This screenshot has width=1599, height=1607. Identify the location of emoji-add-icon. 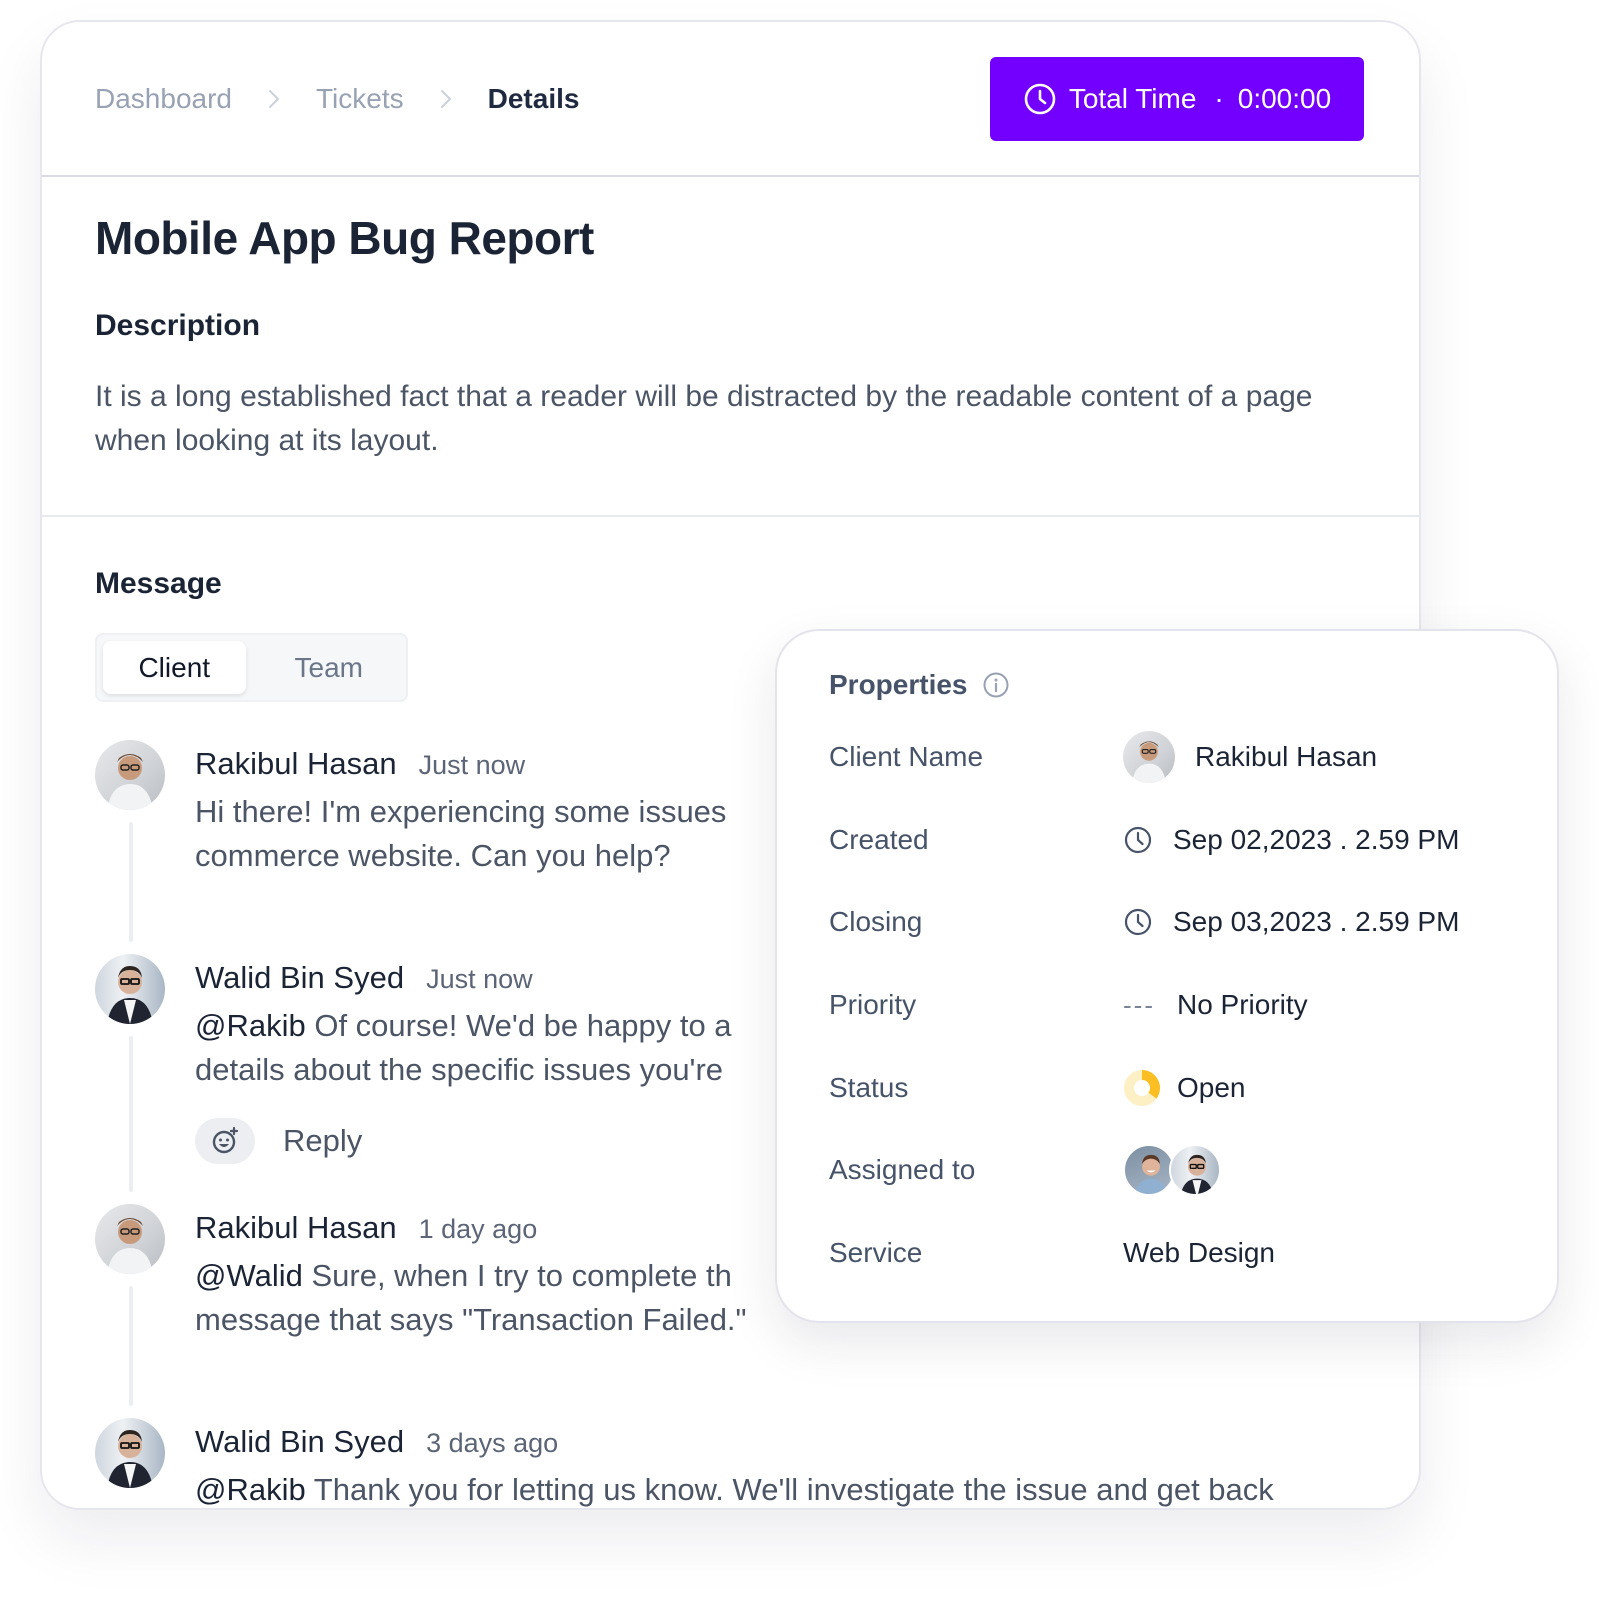
(225, 1141).